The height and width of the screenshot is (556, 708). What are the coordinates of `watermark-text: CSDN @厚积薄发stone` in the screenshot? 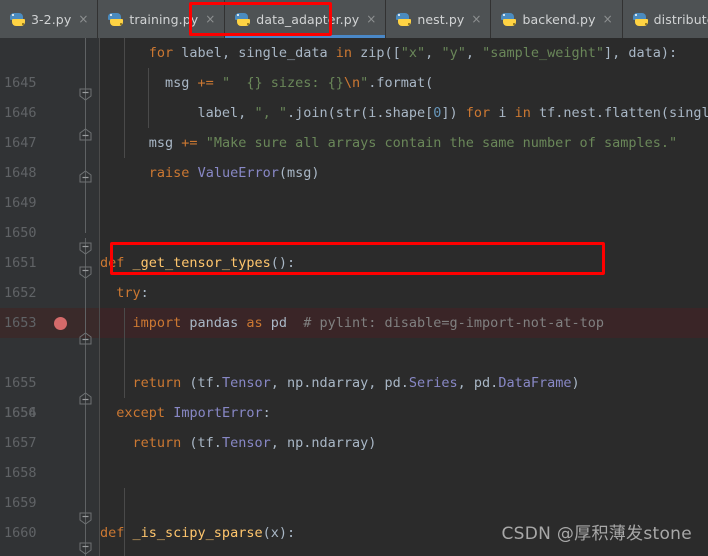 It's located at (596, 534).